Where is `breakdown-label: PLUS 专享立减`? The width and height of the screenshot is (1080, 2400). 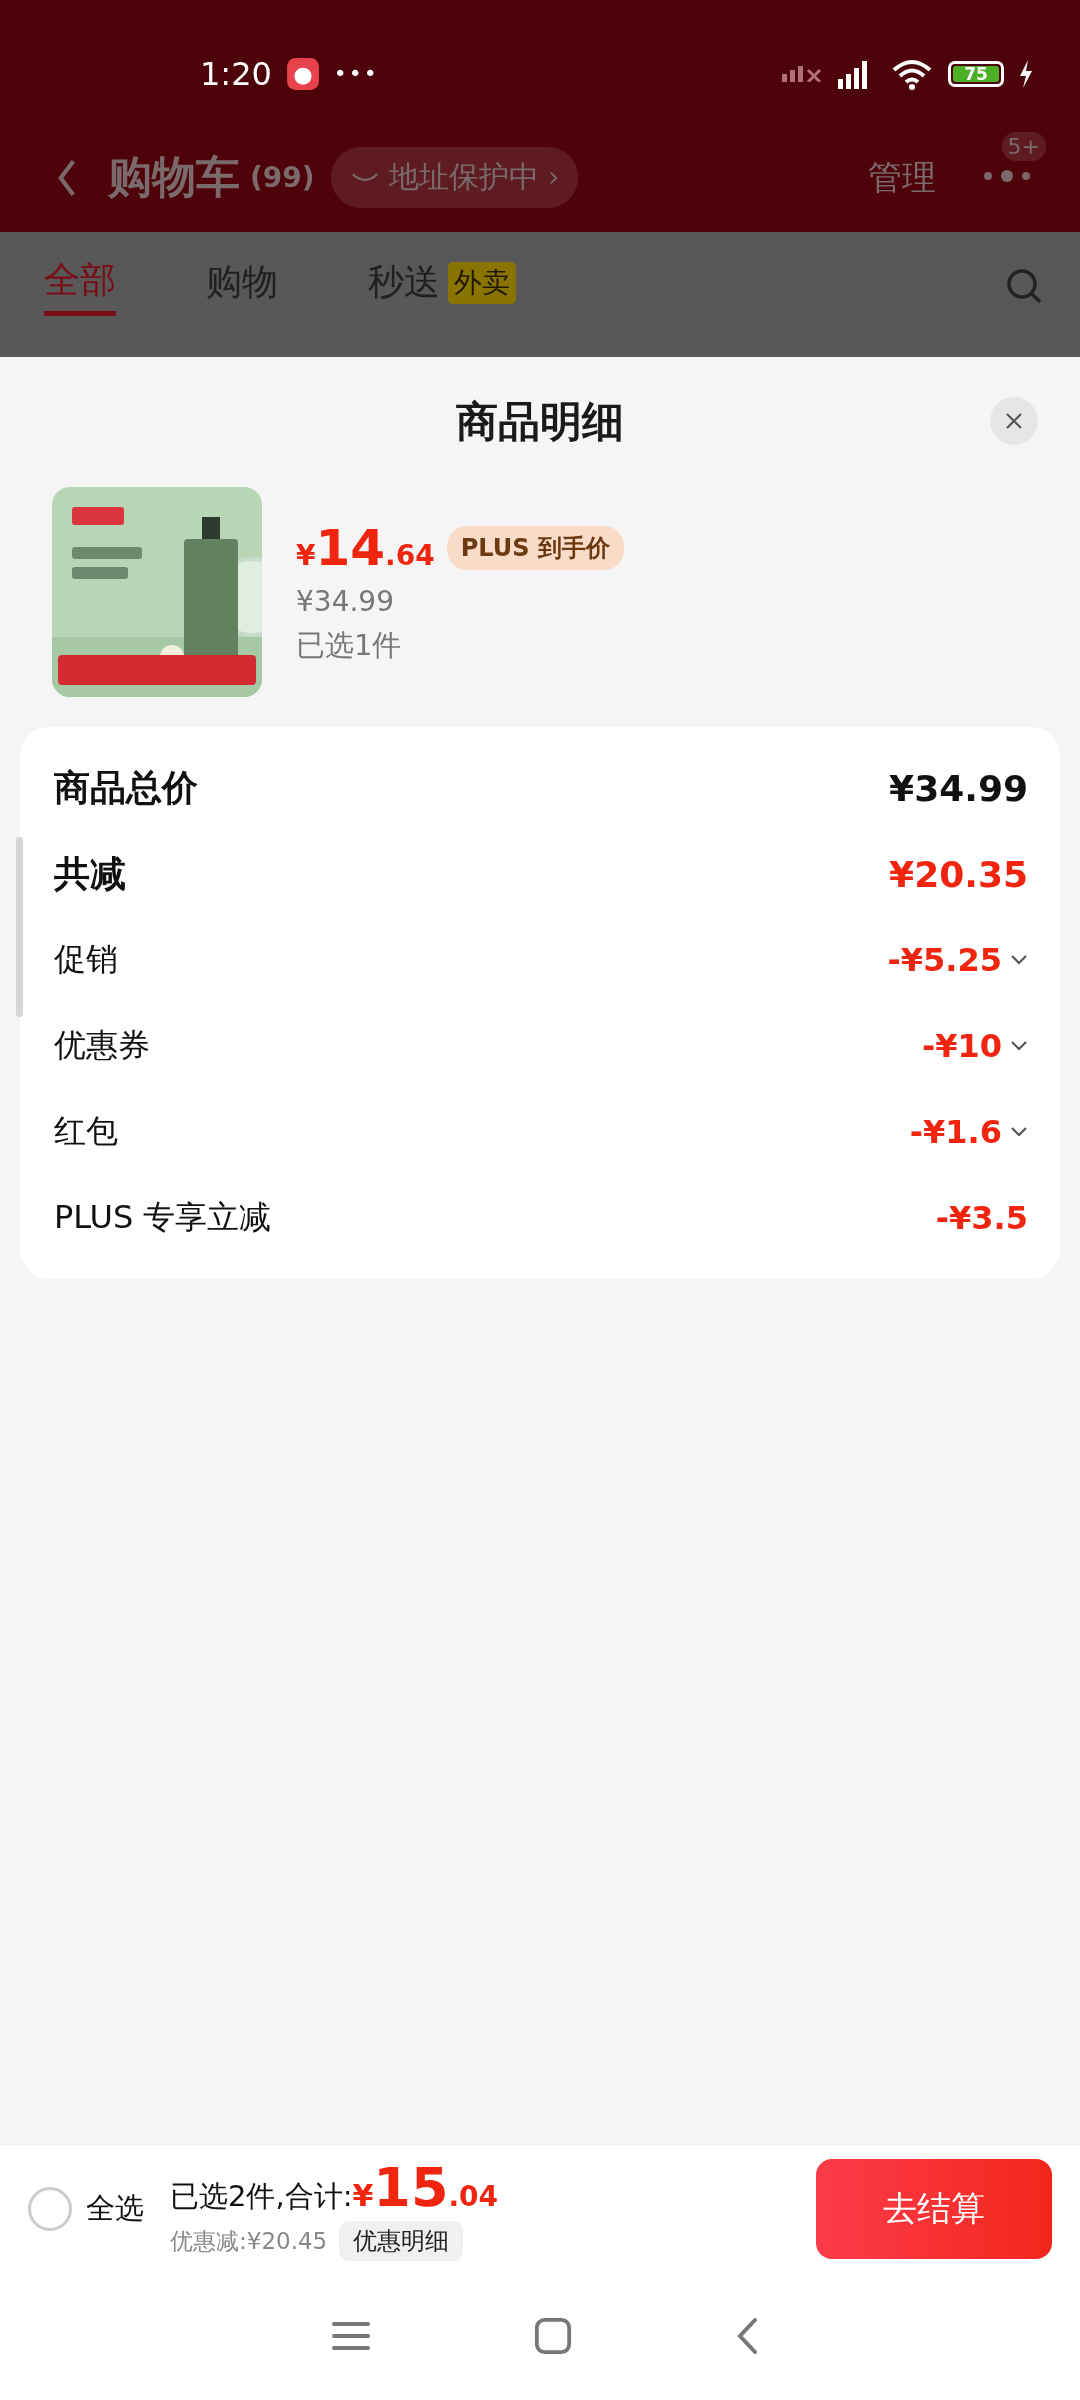 breakdown-label: PLUS 专享立减 is located at coordinates (163, 1217).